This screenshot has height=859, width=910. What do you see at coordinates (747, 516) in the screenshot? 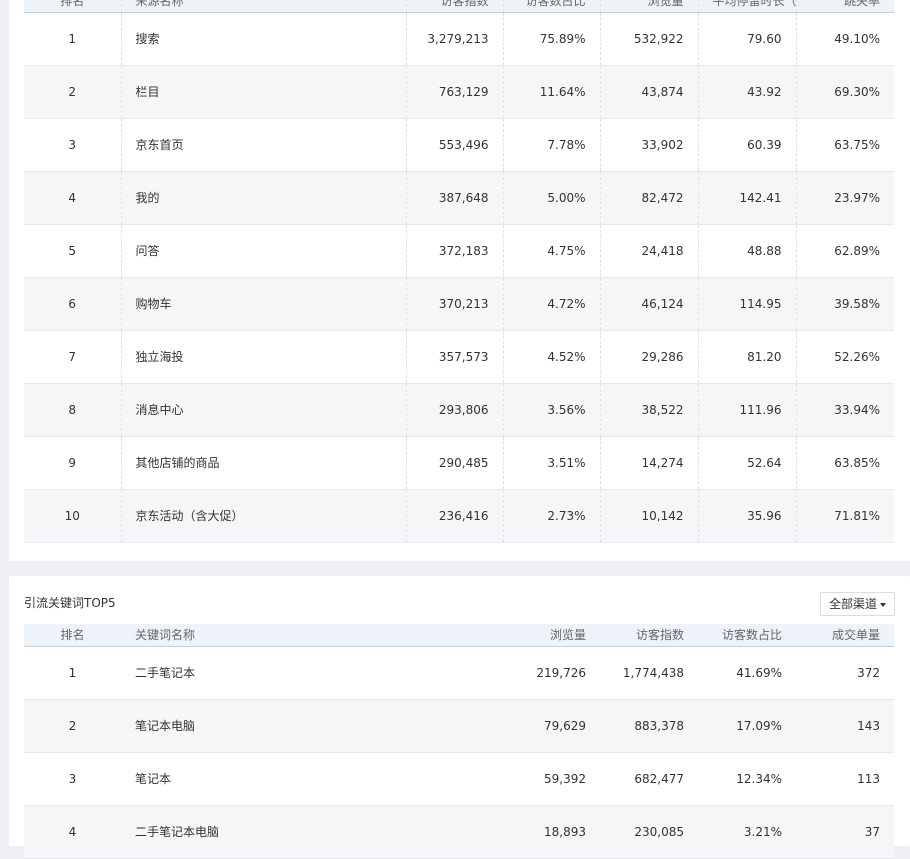
I see `cell-avg-stay: 35.96` at bounding box center [747, 516].